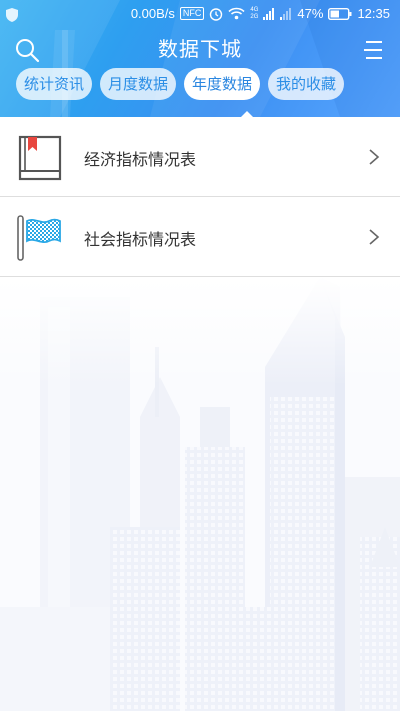 This screenshot has width=400, height=711. What do you see at coordinates (152, 13) in the screenshot?
I see `network-speed: 0.00B/s` at bounding box center [152, 13].